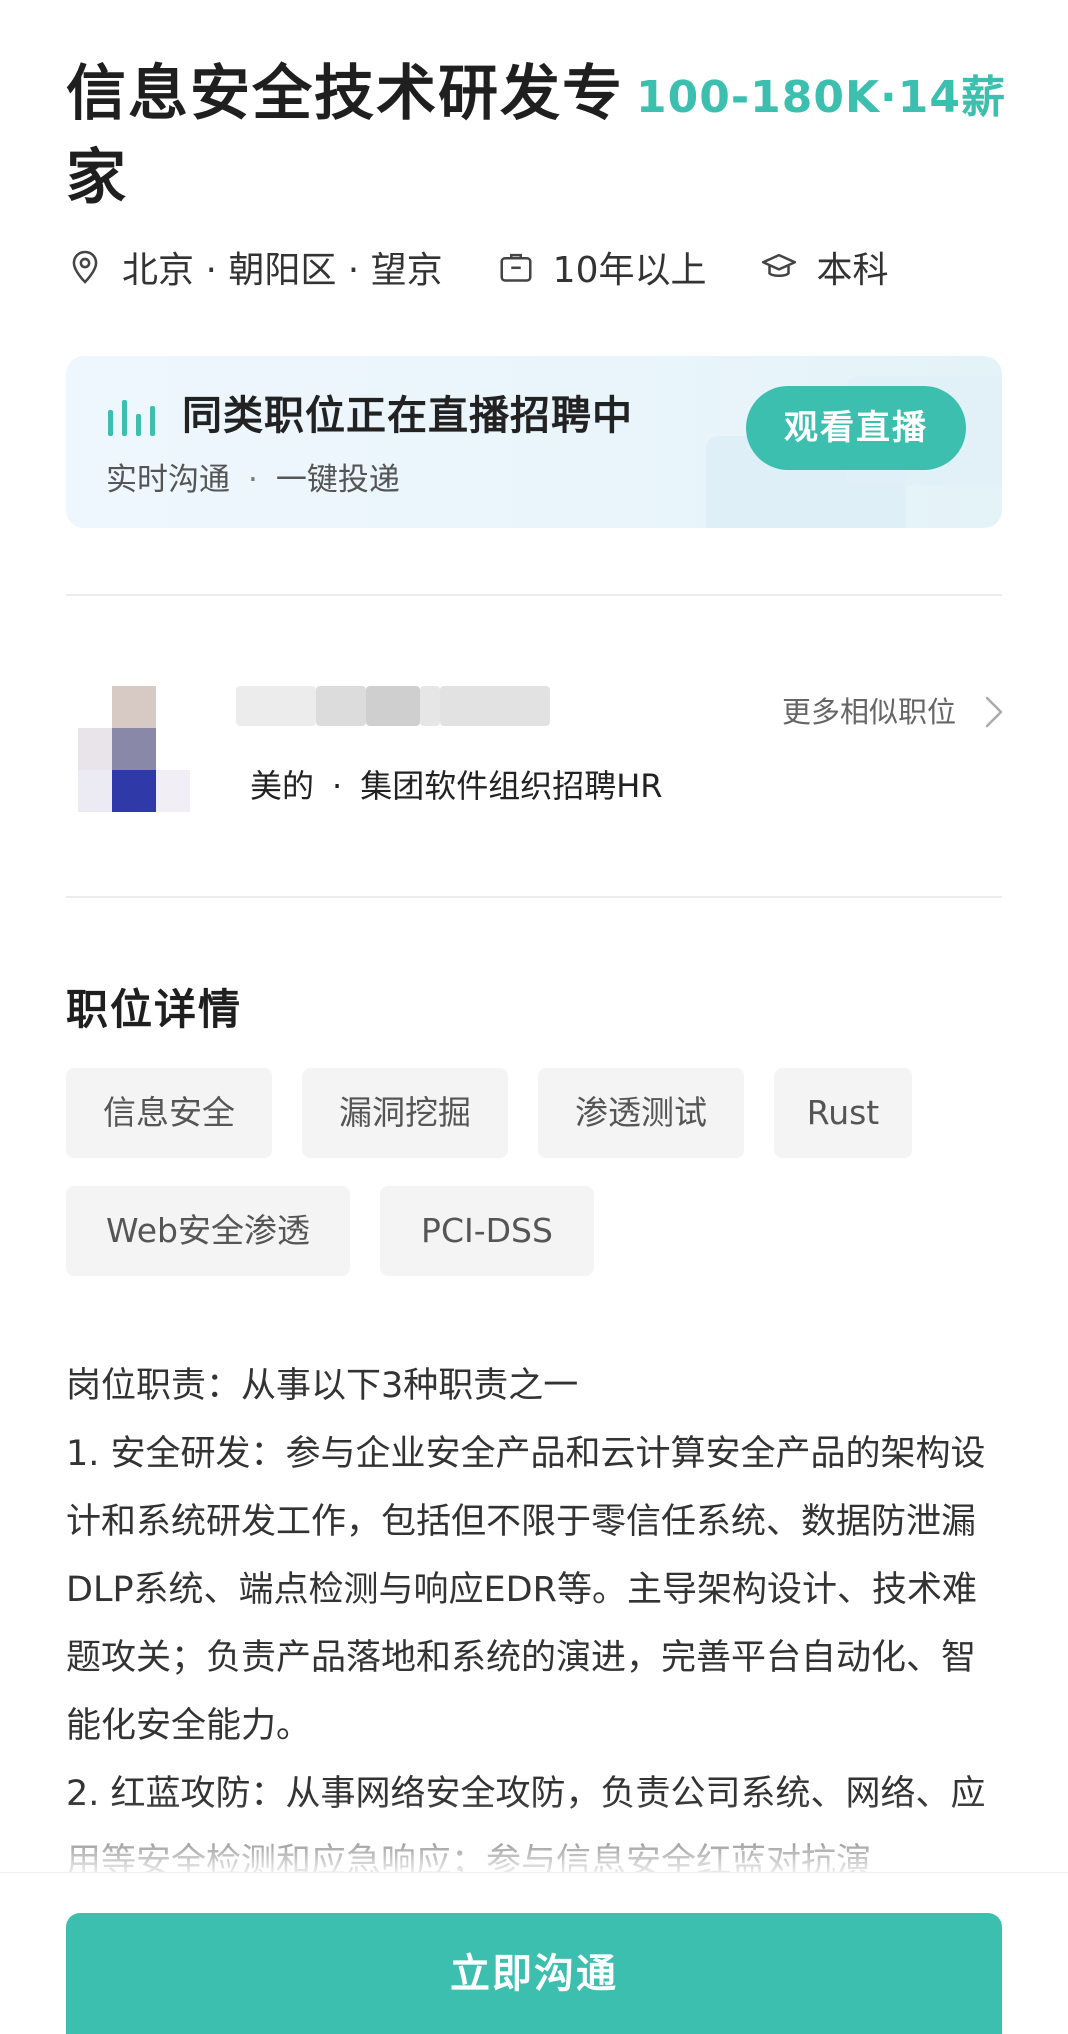 This screenshot has width=1068, height=2034. I want to click on live-sub-left: 实时沟通, so click(168, 480).